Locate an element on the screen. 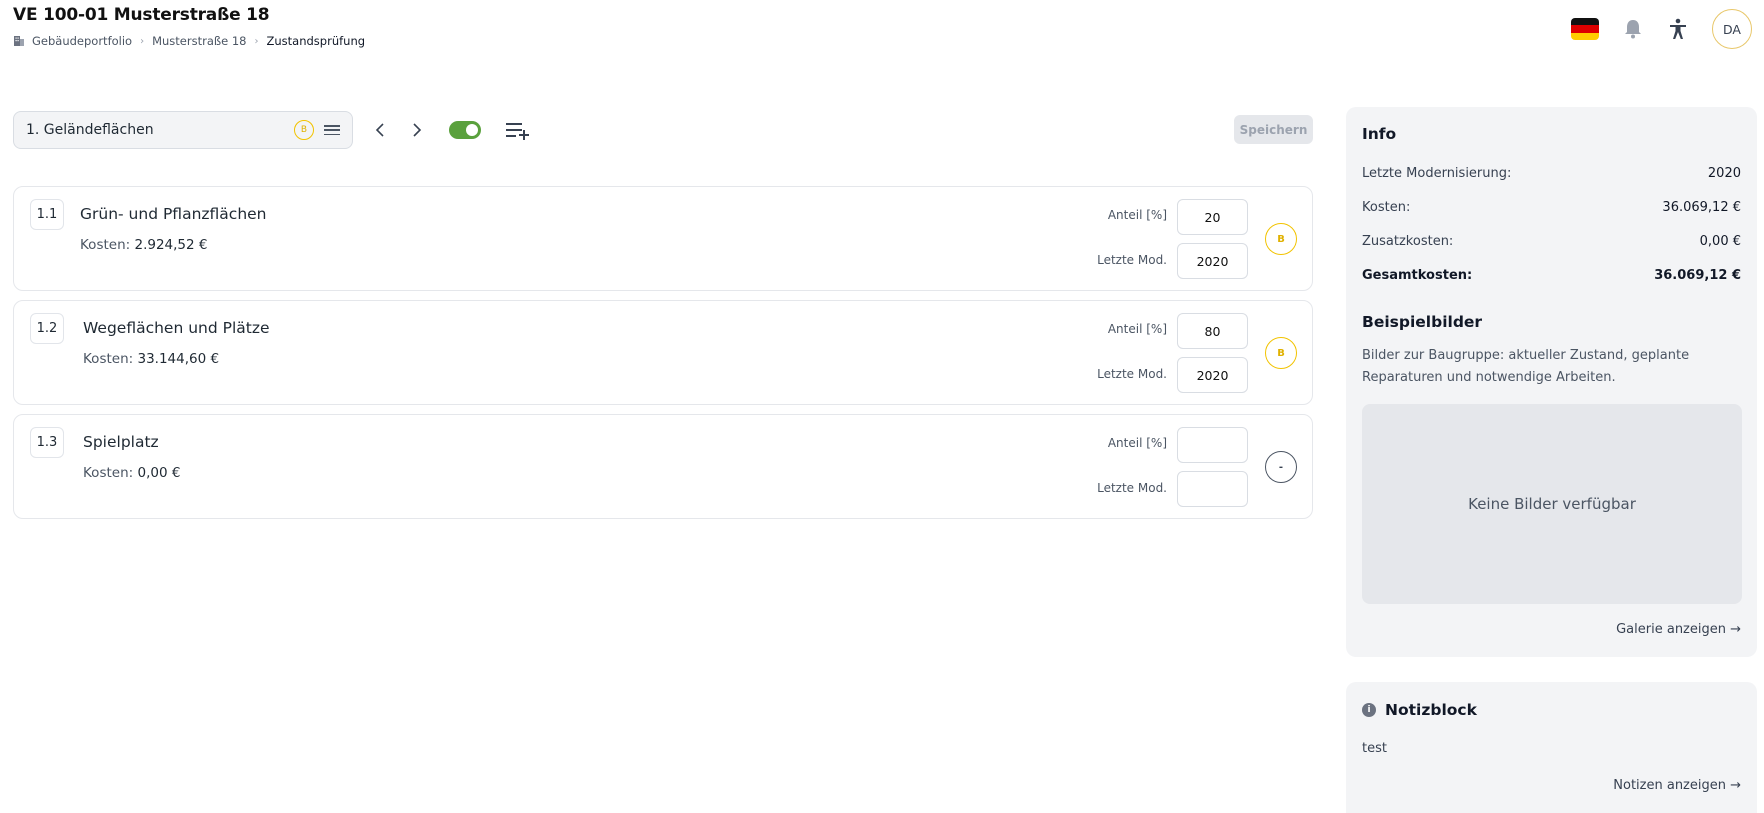 This screenshot has width=1764, height=813. german-flag-icon is located at coordinates (1585, 29).